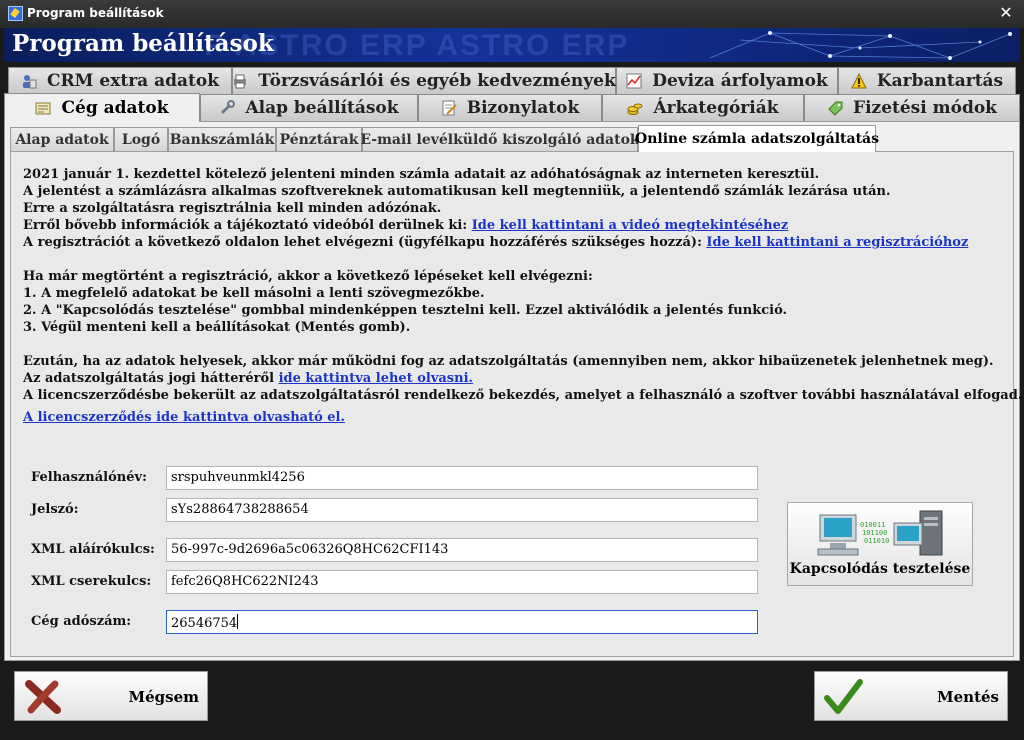 The width and height of the screenshot is (1024, 740). What do you see at coordinates (462, 510) in the screenshot?
I see `password-field: sYs28864738288654` at bounding box center [462, 510].